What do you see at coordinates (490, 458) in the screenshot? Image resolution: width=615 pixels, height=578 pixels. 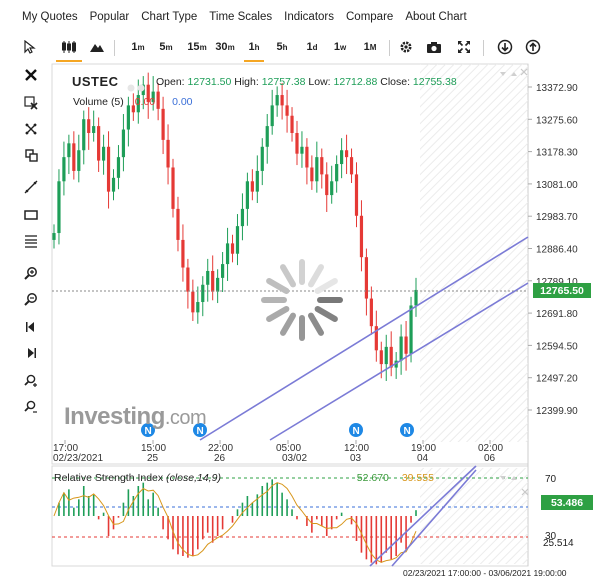 I see `date-axis-label: 06` at bounding box center [490, 458].